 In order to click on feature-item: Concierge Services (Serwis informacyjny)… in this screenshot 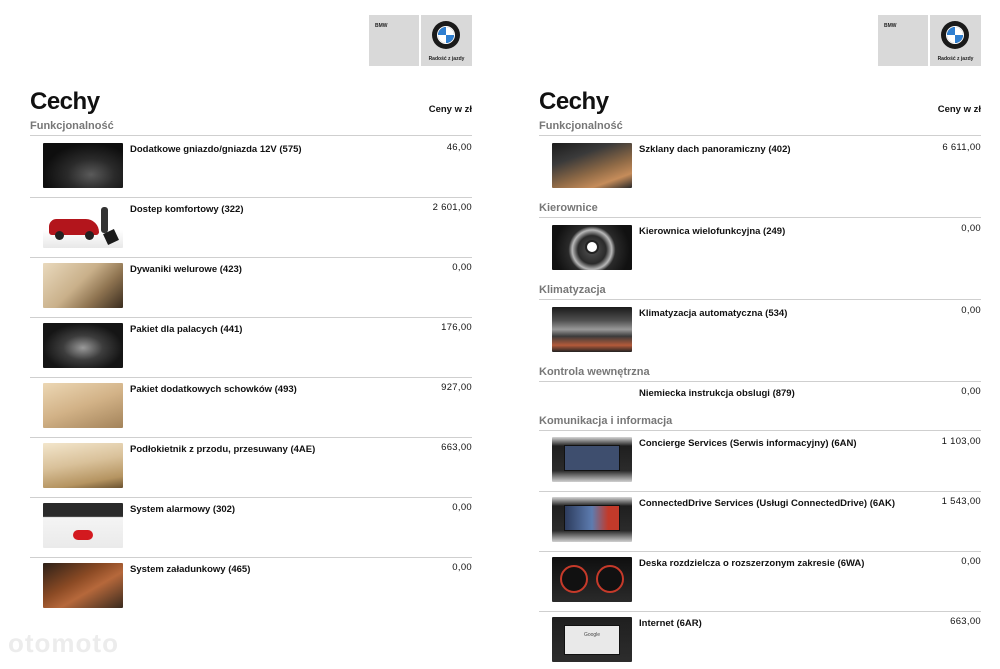, I will do `click(760, 462)`.